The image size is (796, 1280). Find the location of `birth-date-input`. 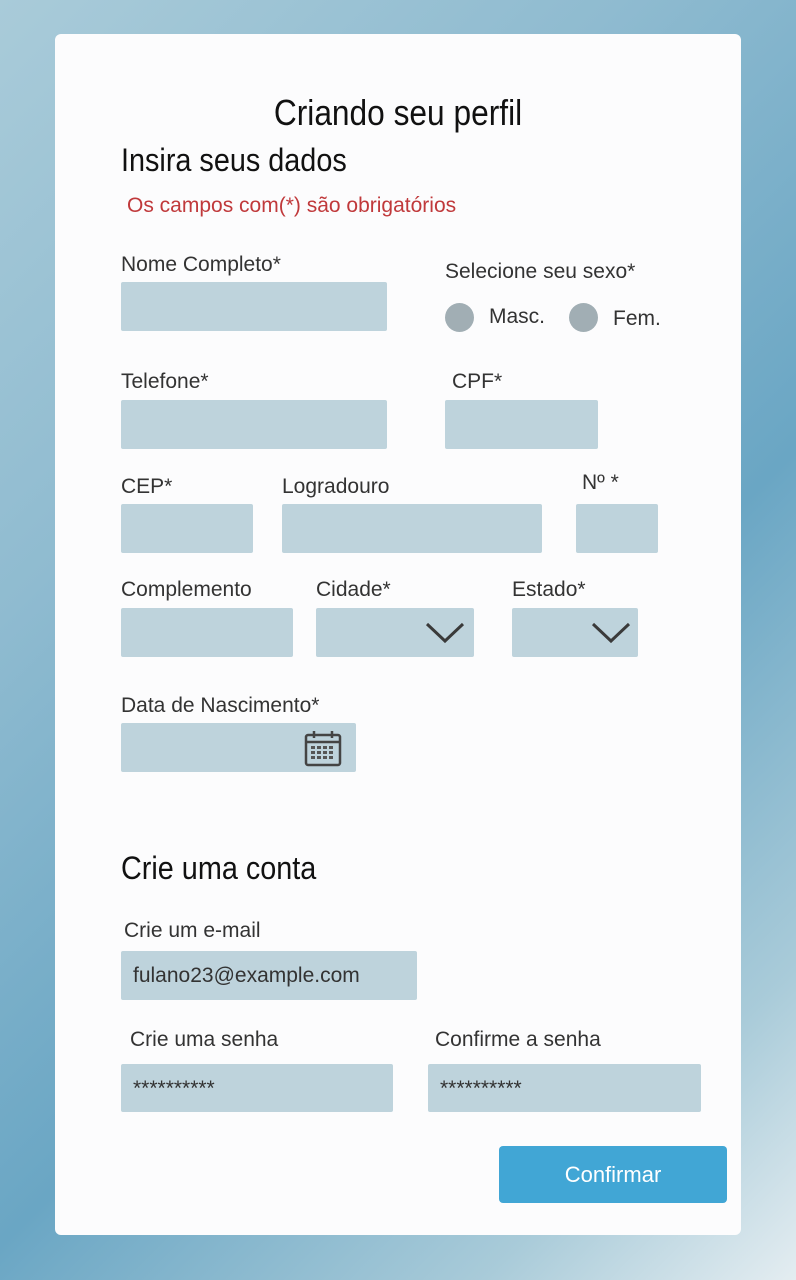

birth-date-input is located at coordinates (238, 747).